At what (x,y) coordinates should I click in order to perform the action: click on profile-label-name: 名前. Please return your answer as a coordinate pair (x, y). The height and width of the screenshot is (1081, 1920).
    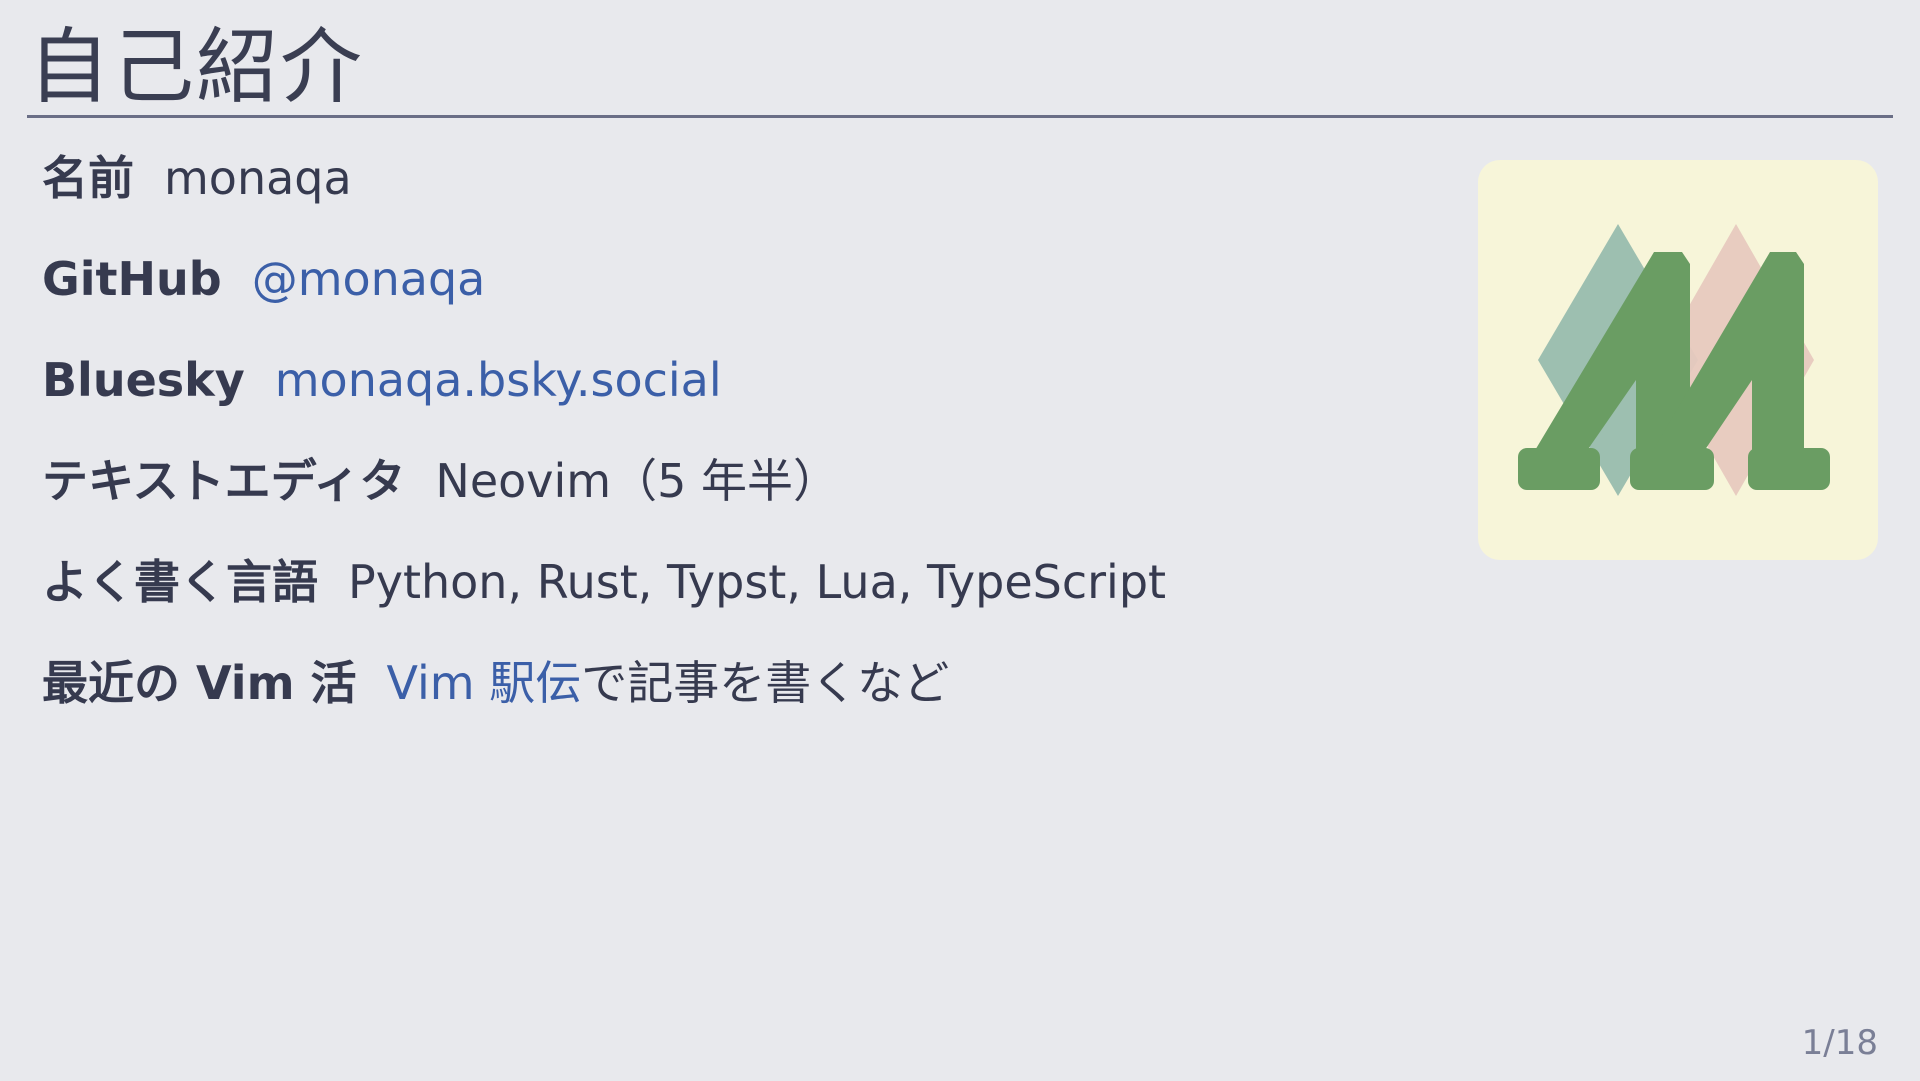
    Looking at the image, I should click on (88, 178).